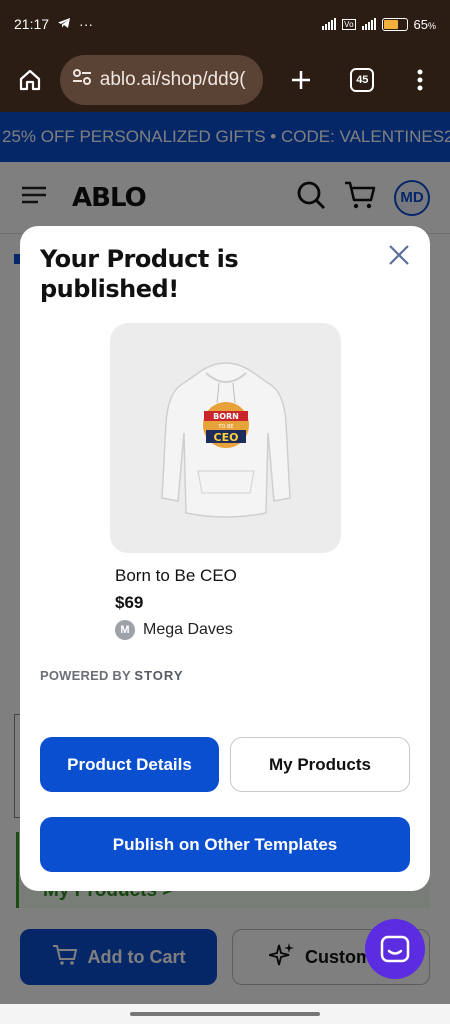  I want to click on site-settings-icon, so click(82, 80).